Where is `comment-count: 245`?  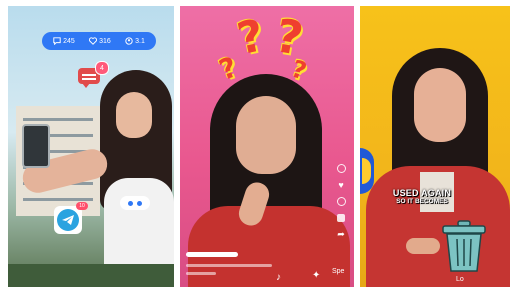 comment-count: 245 is located at coordinates (69, 41).